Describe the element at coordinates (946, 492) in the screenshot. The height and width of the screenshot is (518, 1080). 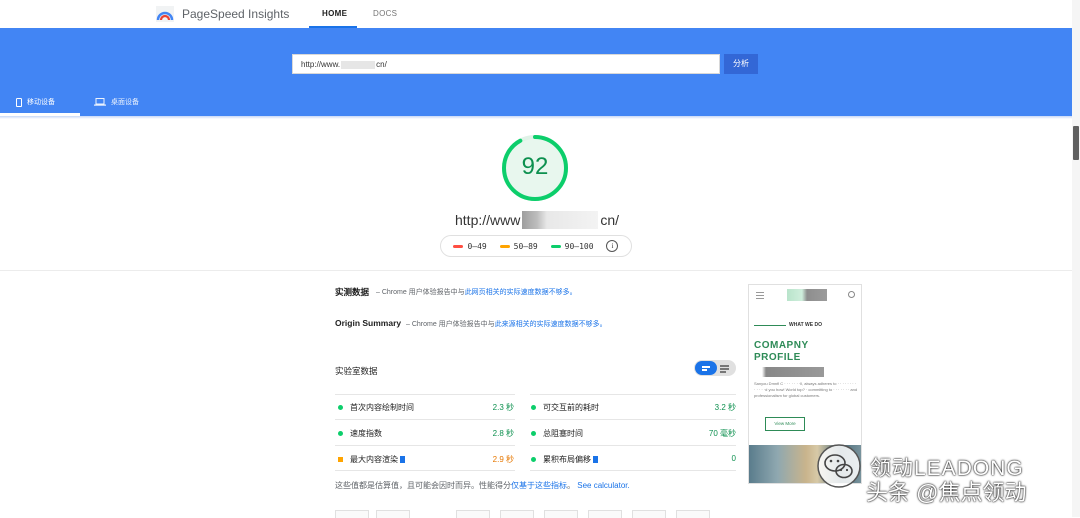
I see `watermark-author: 头条 @焦点领动` at that location.